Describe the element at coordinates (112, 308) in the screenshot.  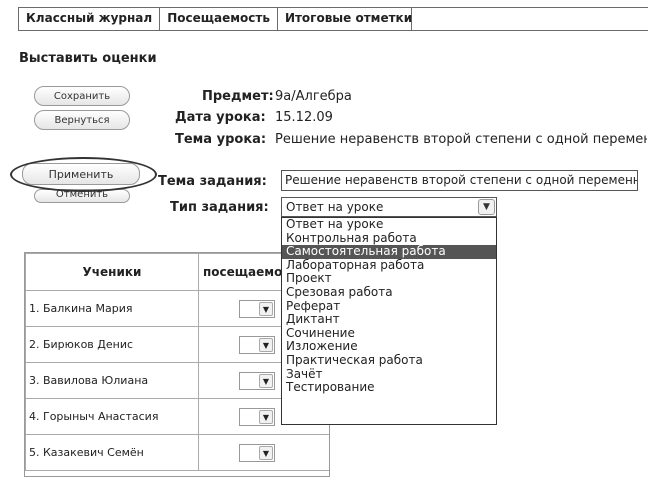
I see `student-name: 1. Балкина Мария` at that location.